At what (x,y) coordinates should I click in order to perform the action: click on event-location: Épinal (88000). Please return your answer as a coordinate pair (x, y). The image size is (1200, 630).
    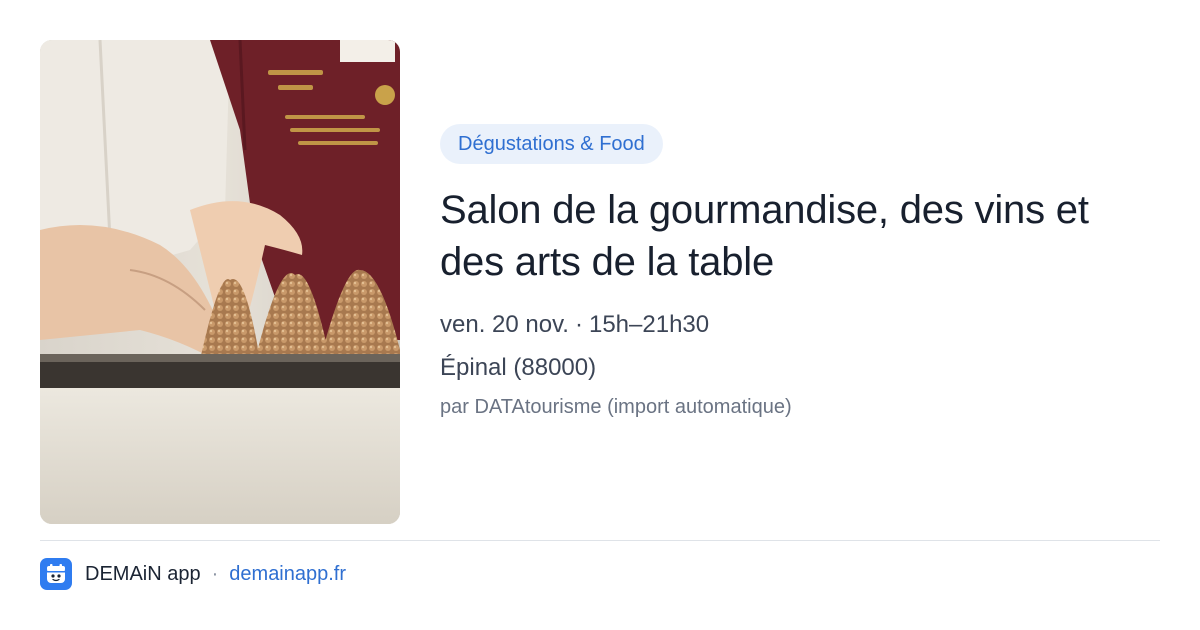
    Looking at the image, I should click on (518, 367).